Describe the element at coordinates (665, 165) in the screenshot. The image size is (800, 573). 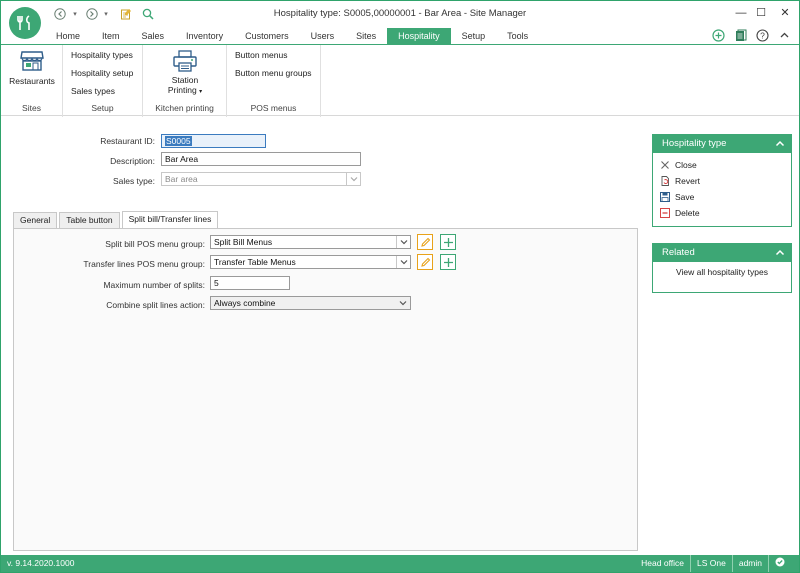
I see `close-icon` at that location.